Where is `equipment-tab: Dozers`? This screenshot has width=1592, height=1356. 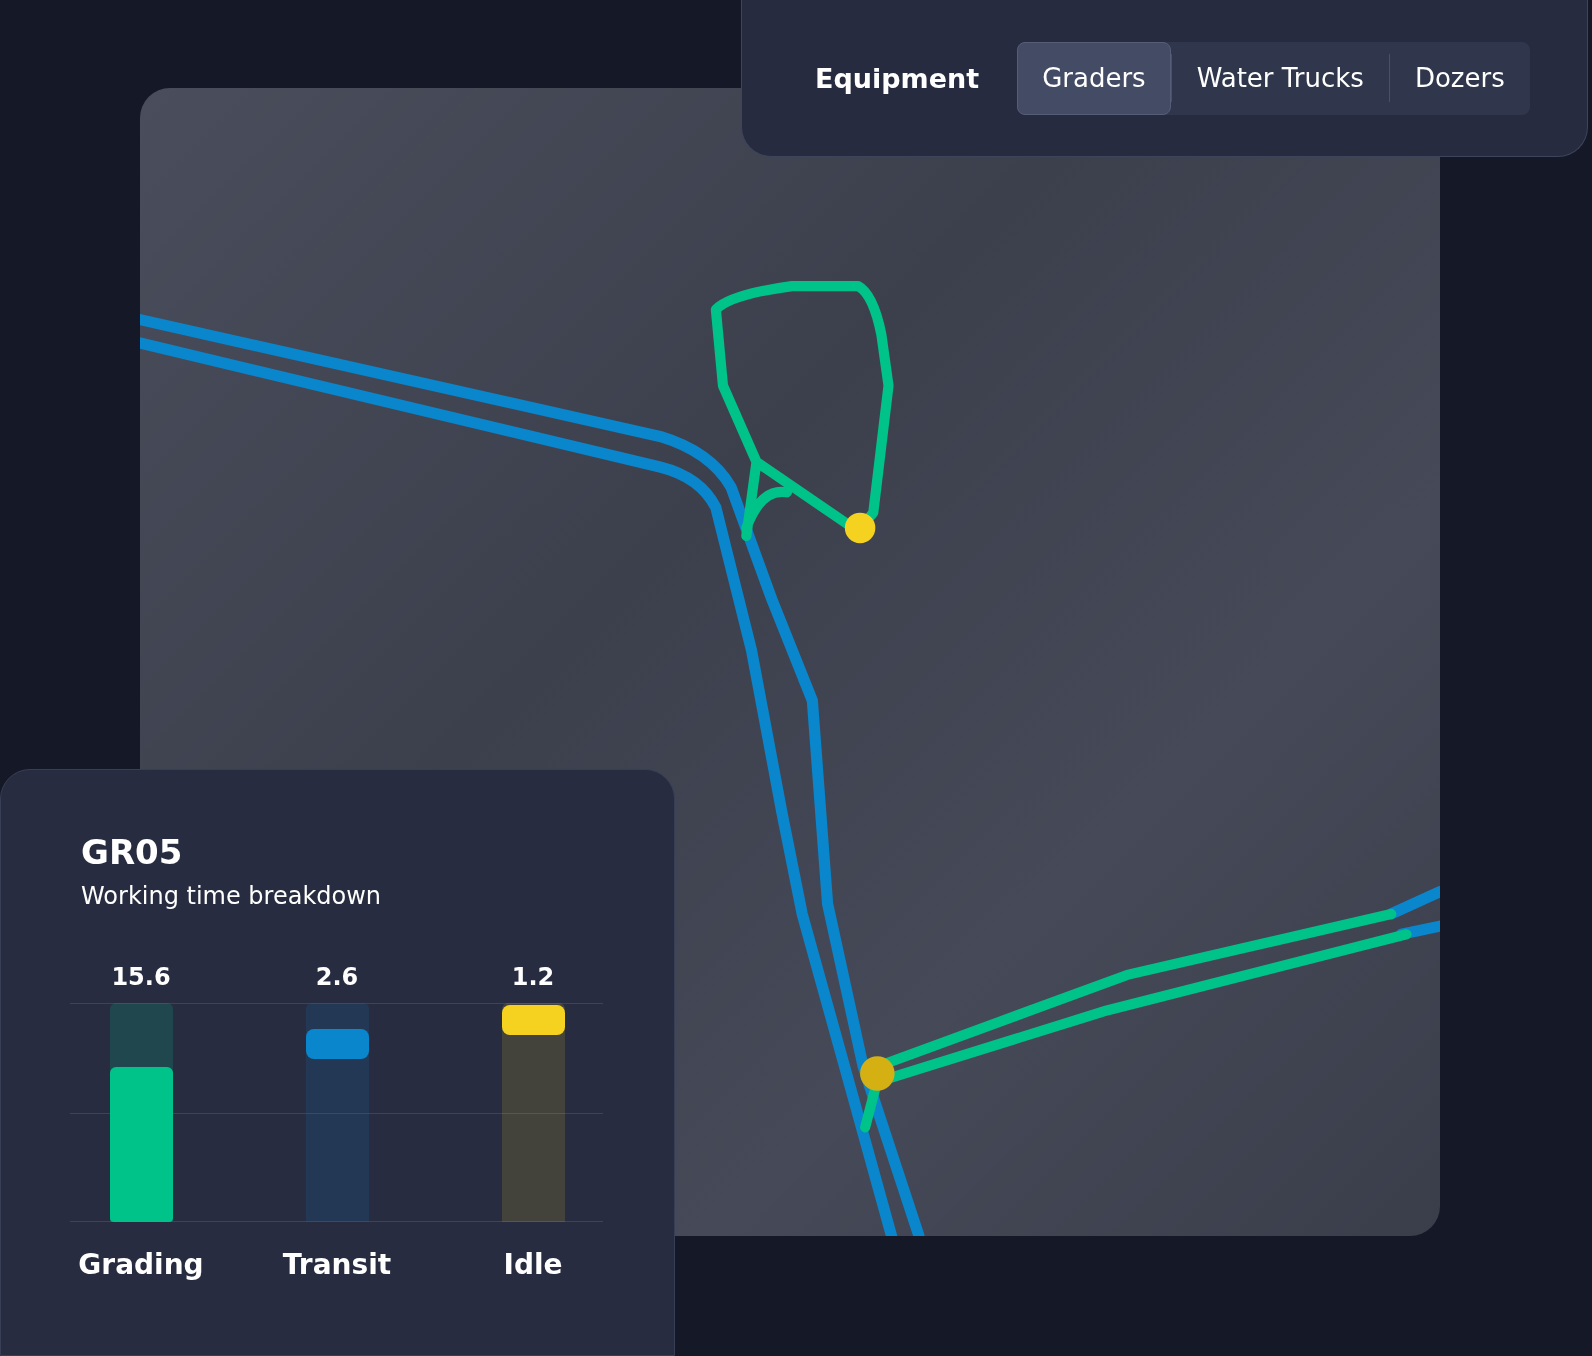
equipment-tab: Dozers is located at coordinates (1459, 78).